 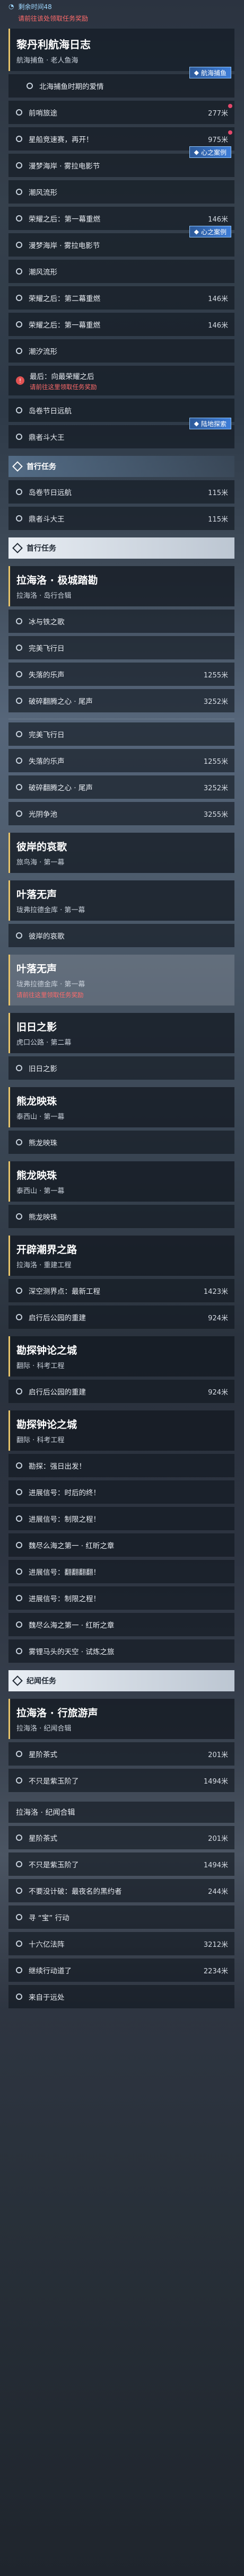 I want to click on chapter-card-9: 勘探钟论之城 翻际 · 科考工程, so click(x=121, y=1356).